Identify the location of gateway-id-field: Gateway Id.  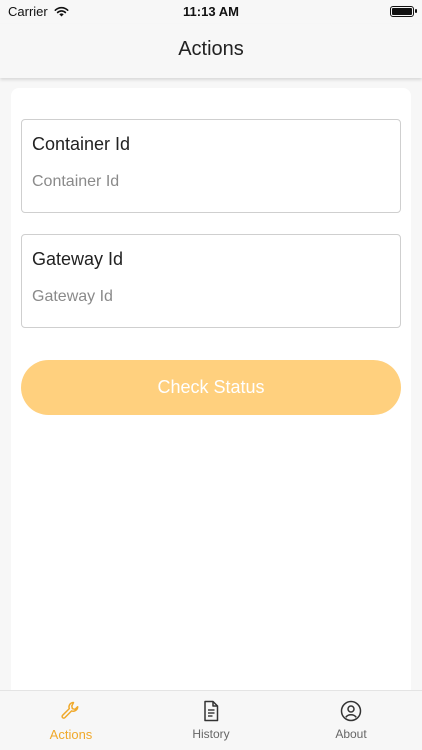
(211, 281).